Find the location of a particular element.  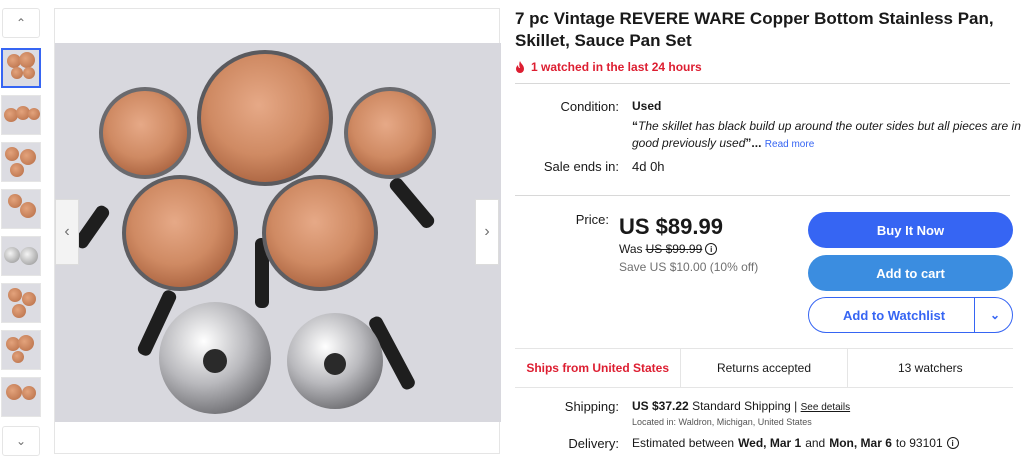

watched-text: 1 watched in the last 24 hours is located at coordinates (616, 67).